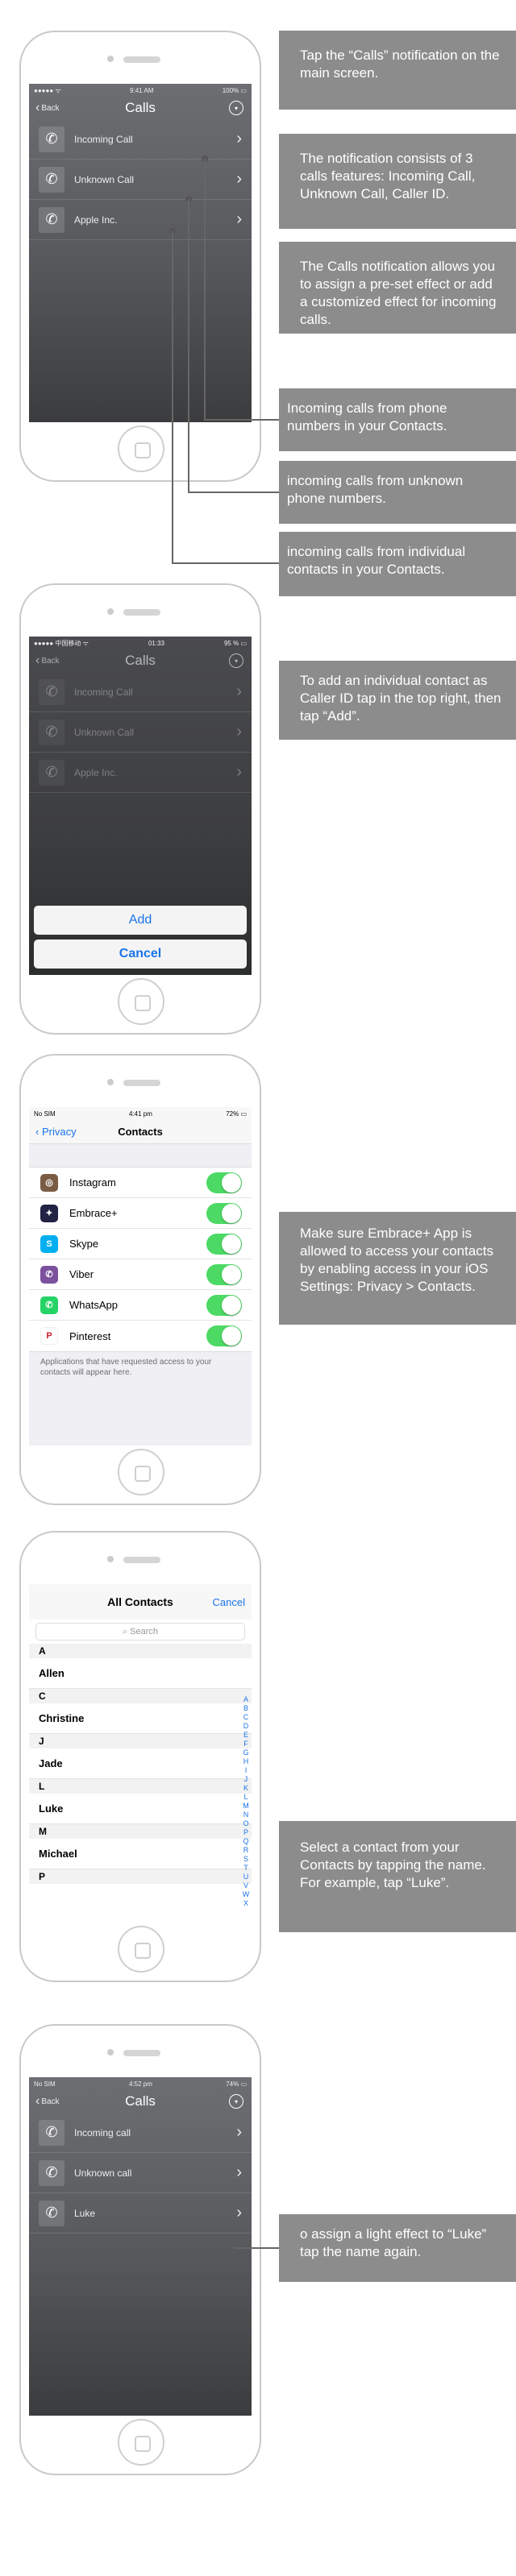 This screenshot has height=2576, width=516. What do you see at coordinates (246, 1894) in the screenshot?
I see `index-letter: W` at bounding box center [246, 1894].